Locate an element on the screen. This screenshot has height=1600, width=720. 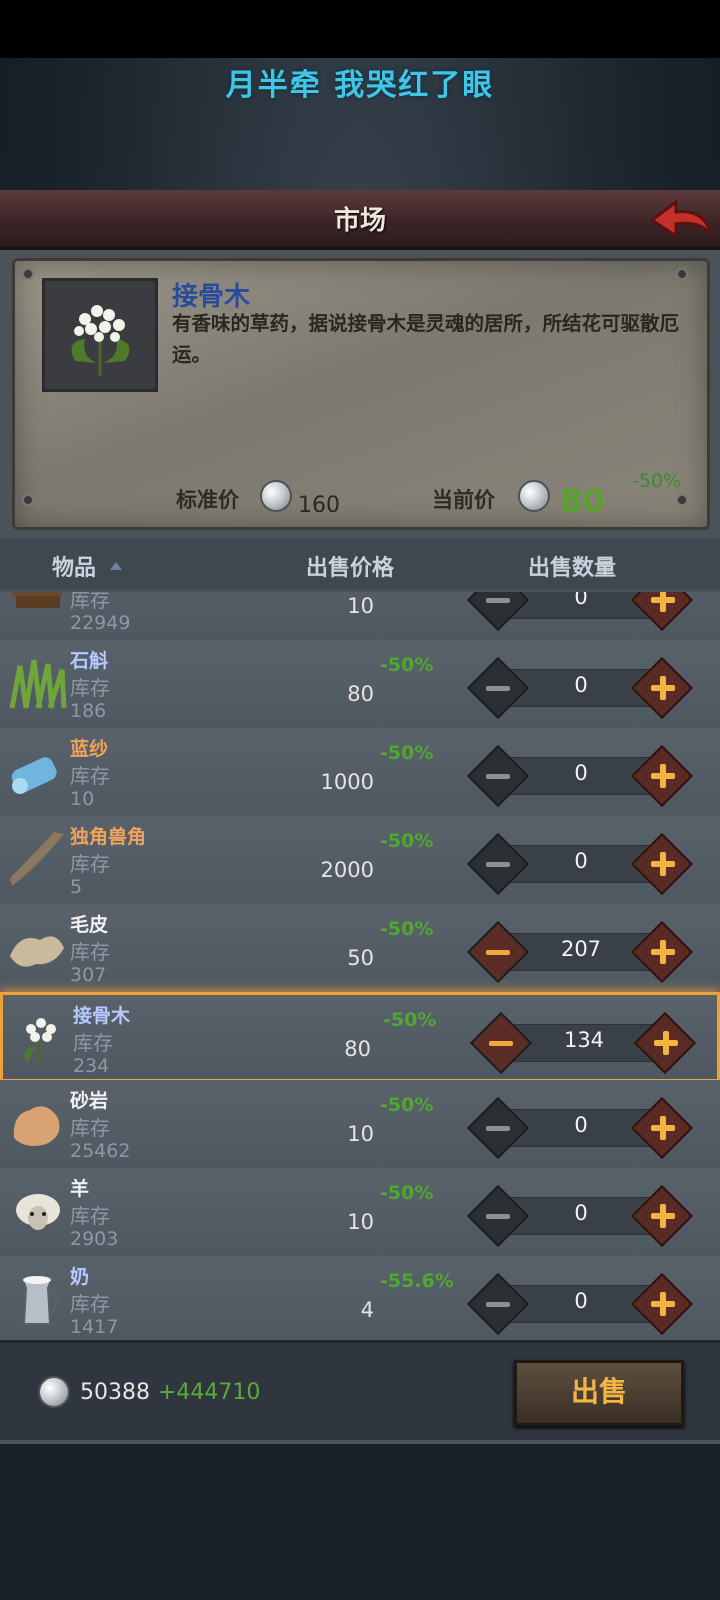
table-row: 羊库存 2903 -50% 10 0 is located at coordinates (360, 1213).